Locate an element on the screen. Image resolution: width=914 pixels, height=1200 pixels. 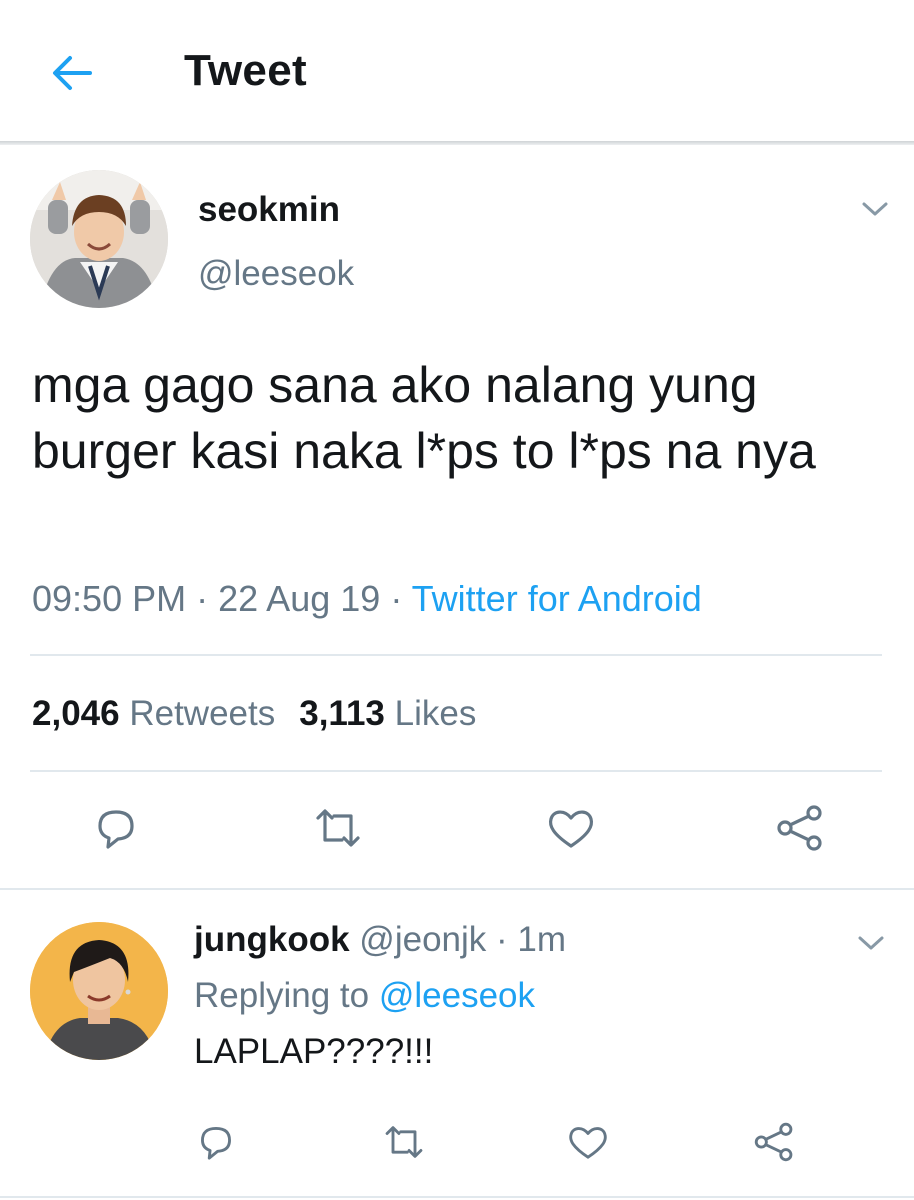
tweet-source-link: Twitter for Android is located at coordinates (557, 598).